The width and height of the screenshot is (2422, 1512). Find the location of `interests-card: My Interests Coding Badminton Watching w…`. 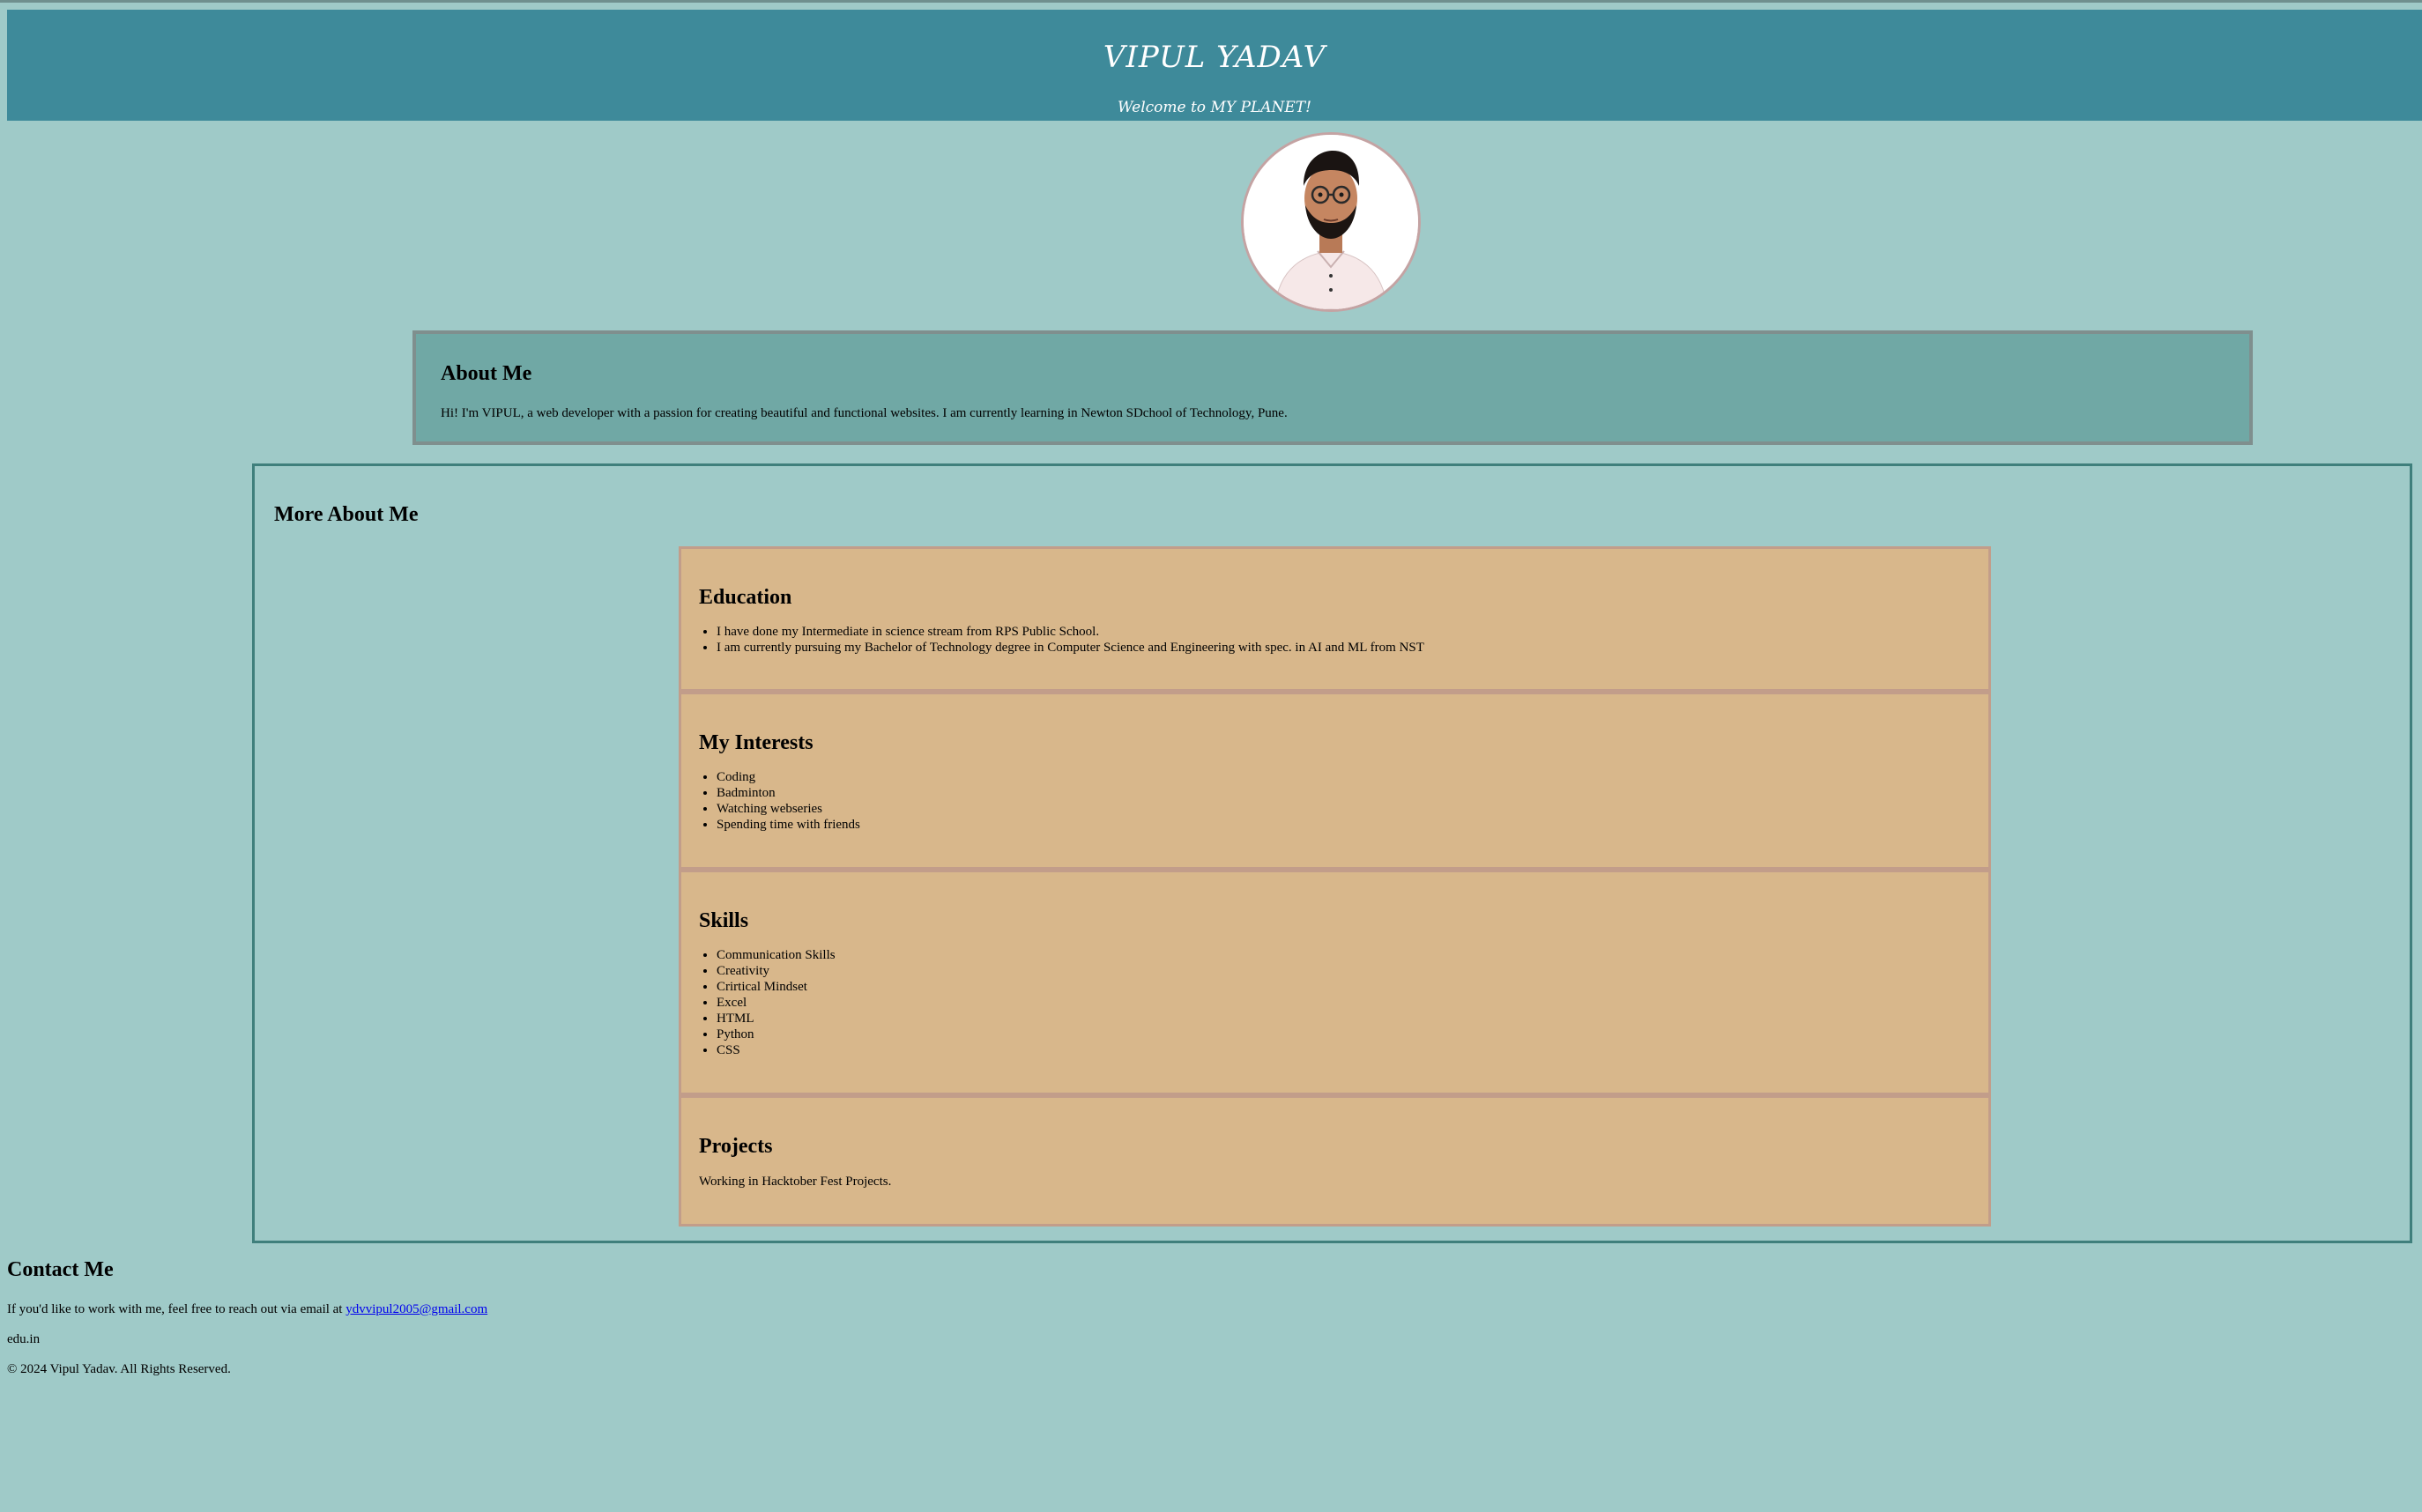

interests-card: My Interests Coding Badminton Watching w… is located at coordinates (1335, 781).